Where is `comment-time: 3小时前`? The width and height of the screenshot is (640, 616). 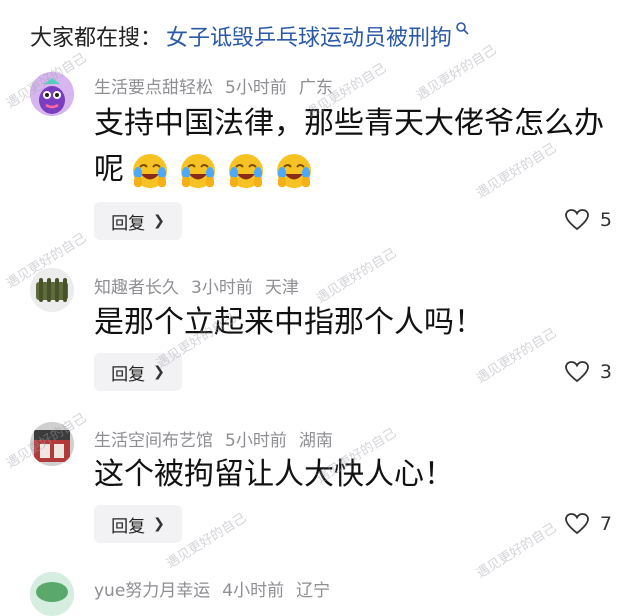 comment-time: 3小时前 is located at coordinates (222, 288).